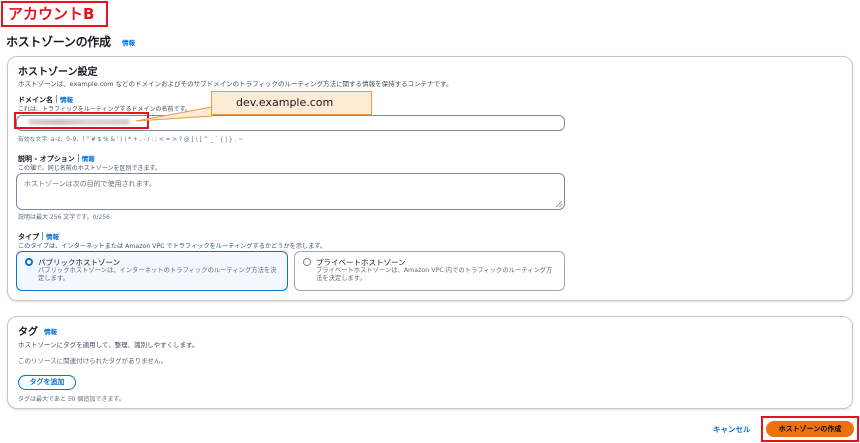  I want to click on description-help: この値で、同じ名前のホストゾーンを区別できます。, so click(89, 168).